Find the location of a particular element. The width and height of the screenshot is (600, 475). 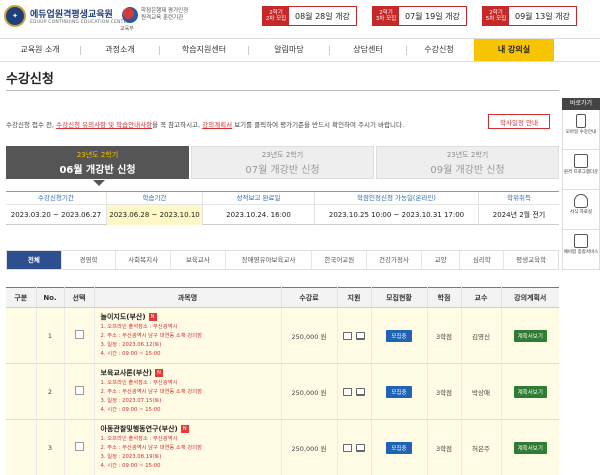

badge-tag-line2: 3차 모집 is located at coordinates (386, 19).